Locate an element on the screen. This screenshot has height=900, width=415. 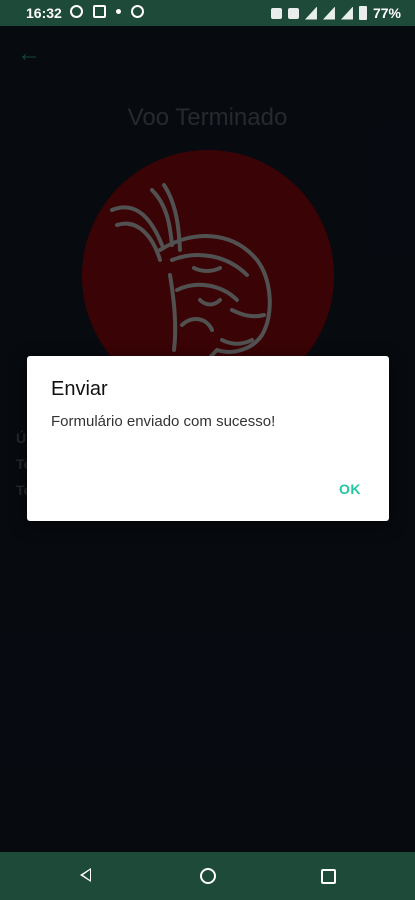
nfc-icon is located at coordinates (293, 13).